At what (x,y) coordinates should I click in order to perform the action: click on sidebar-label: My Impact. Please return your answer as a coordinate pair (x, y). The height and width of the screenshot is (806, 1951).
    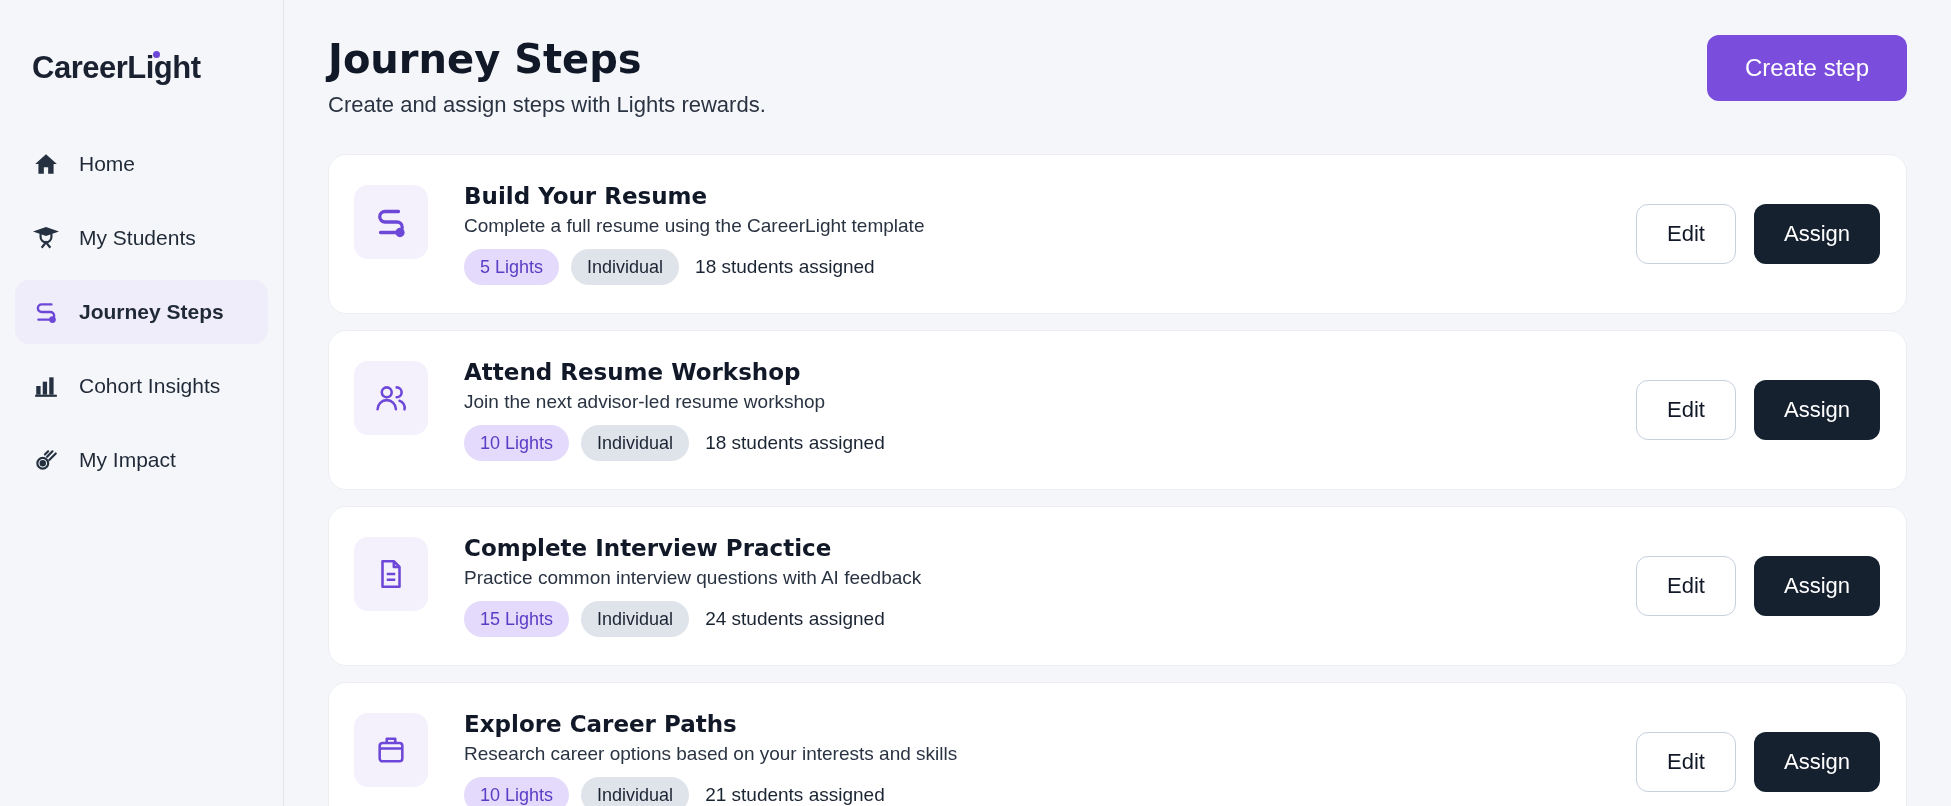
    Looking at the image, I should click on (127, 460).